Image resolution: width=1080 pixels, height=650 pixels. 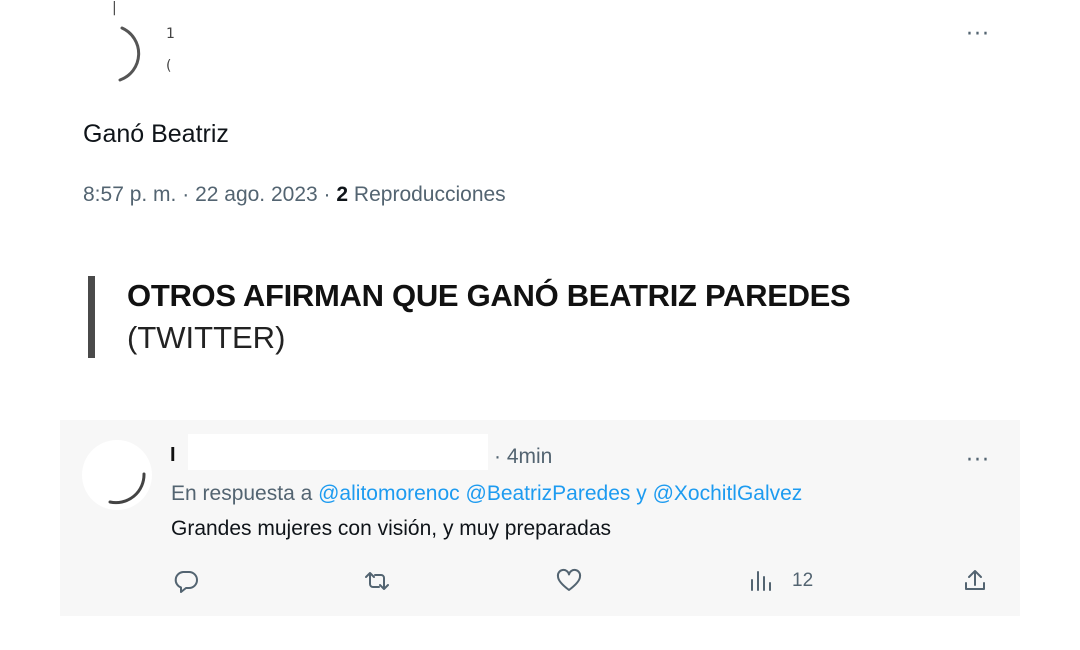 What do you see at coordinates (389, 493) in the screenshot?
I see `mention-link: @alitomorenoc` at bounding box center [389, 493].